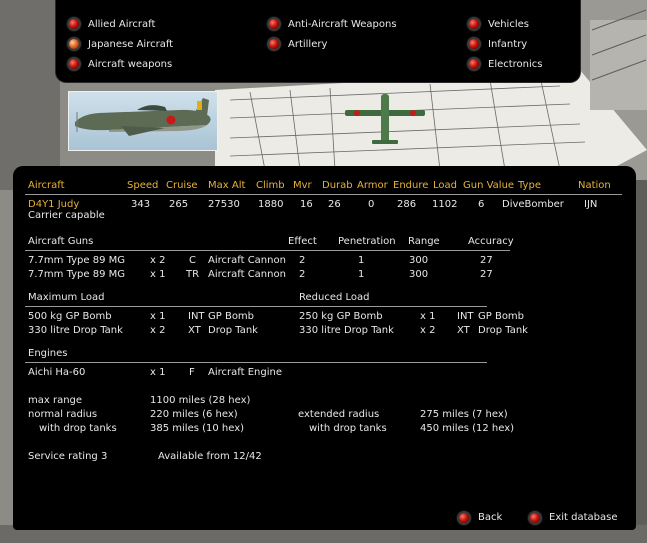  I want to click on max-load-qty: x 1, so click(158, 316).